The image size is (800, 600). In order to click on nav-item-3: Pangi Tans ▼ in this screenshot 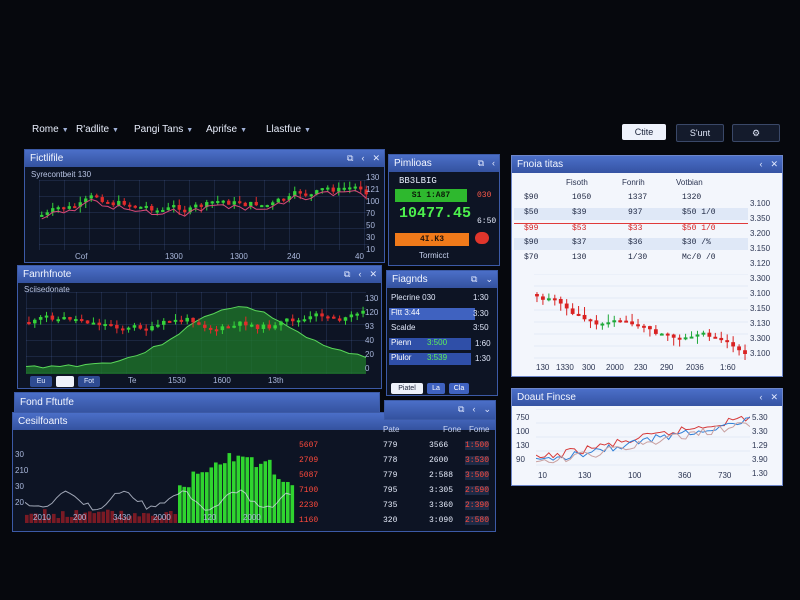, I will do `click(163, 129)`.